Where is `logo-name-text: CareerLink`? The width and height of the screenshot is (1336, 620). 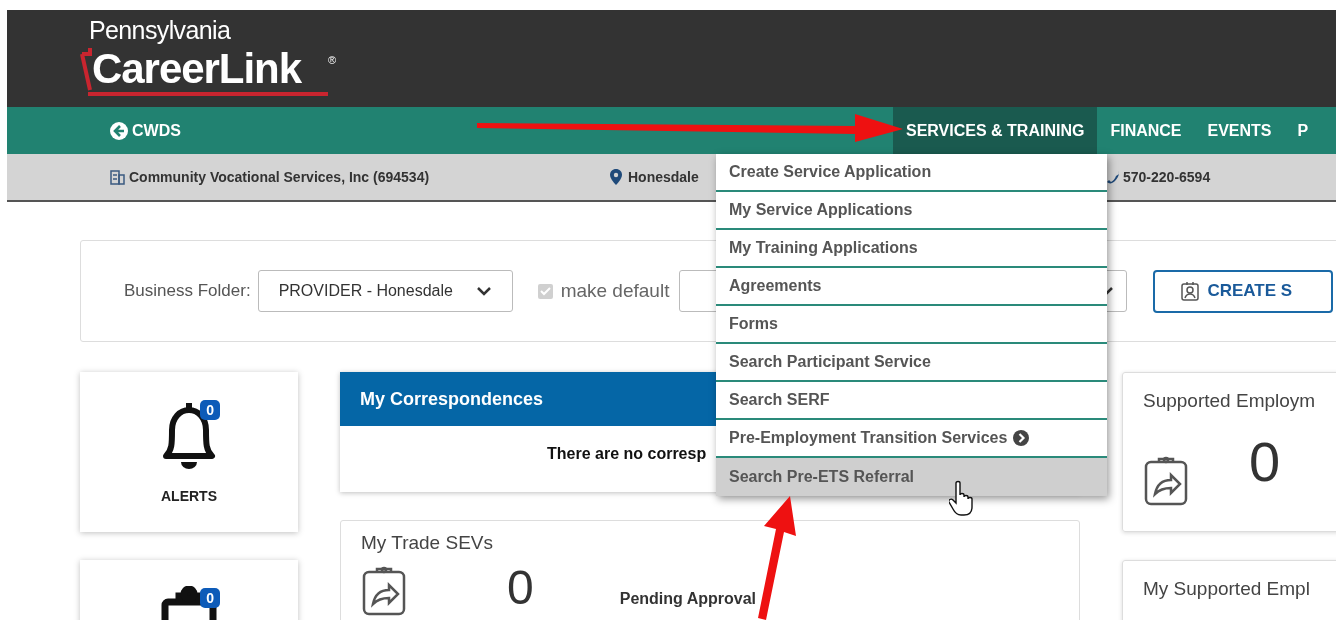 logo-name-text: CareerLink is located at coordinates (196, 69).